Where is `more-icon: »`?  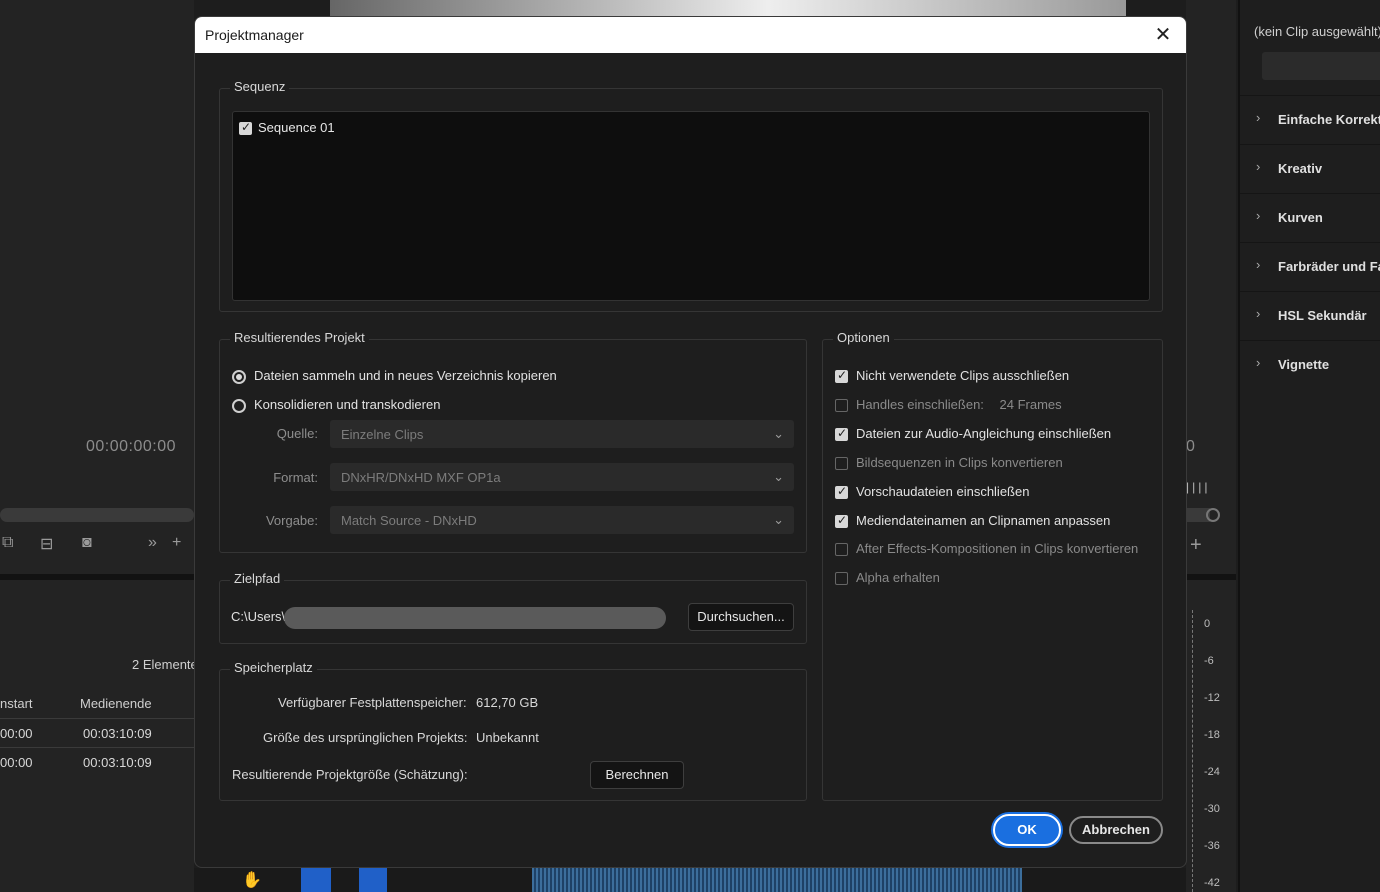
more-icon: » is located at coordinates (152, 543).